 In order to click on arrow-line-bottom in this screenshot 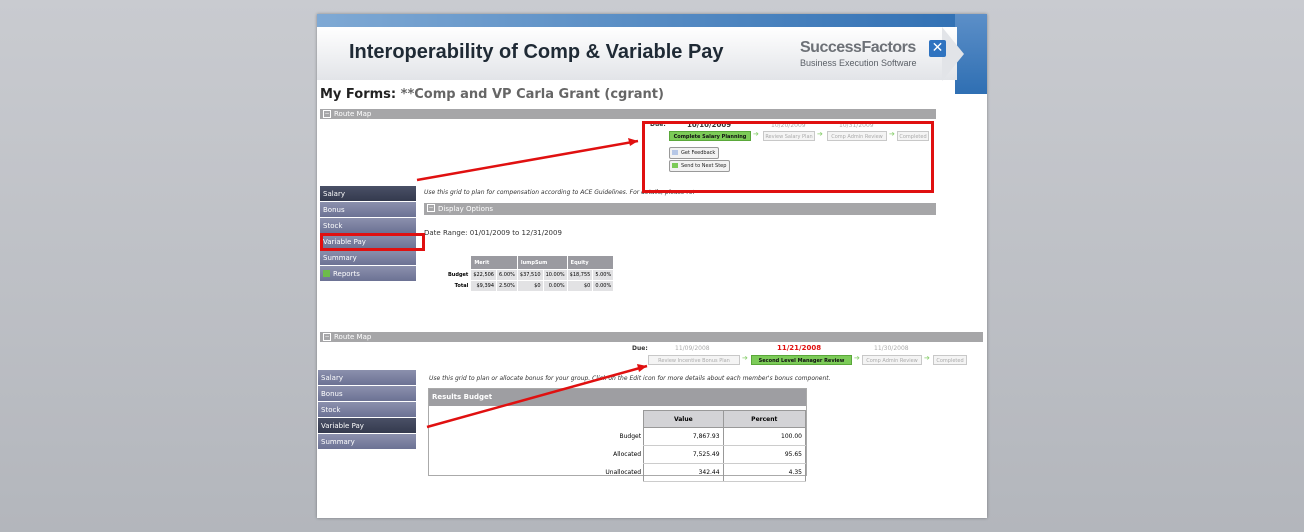, I will do `click(537, 396)`.